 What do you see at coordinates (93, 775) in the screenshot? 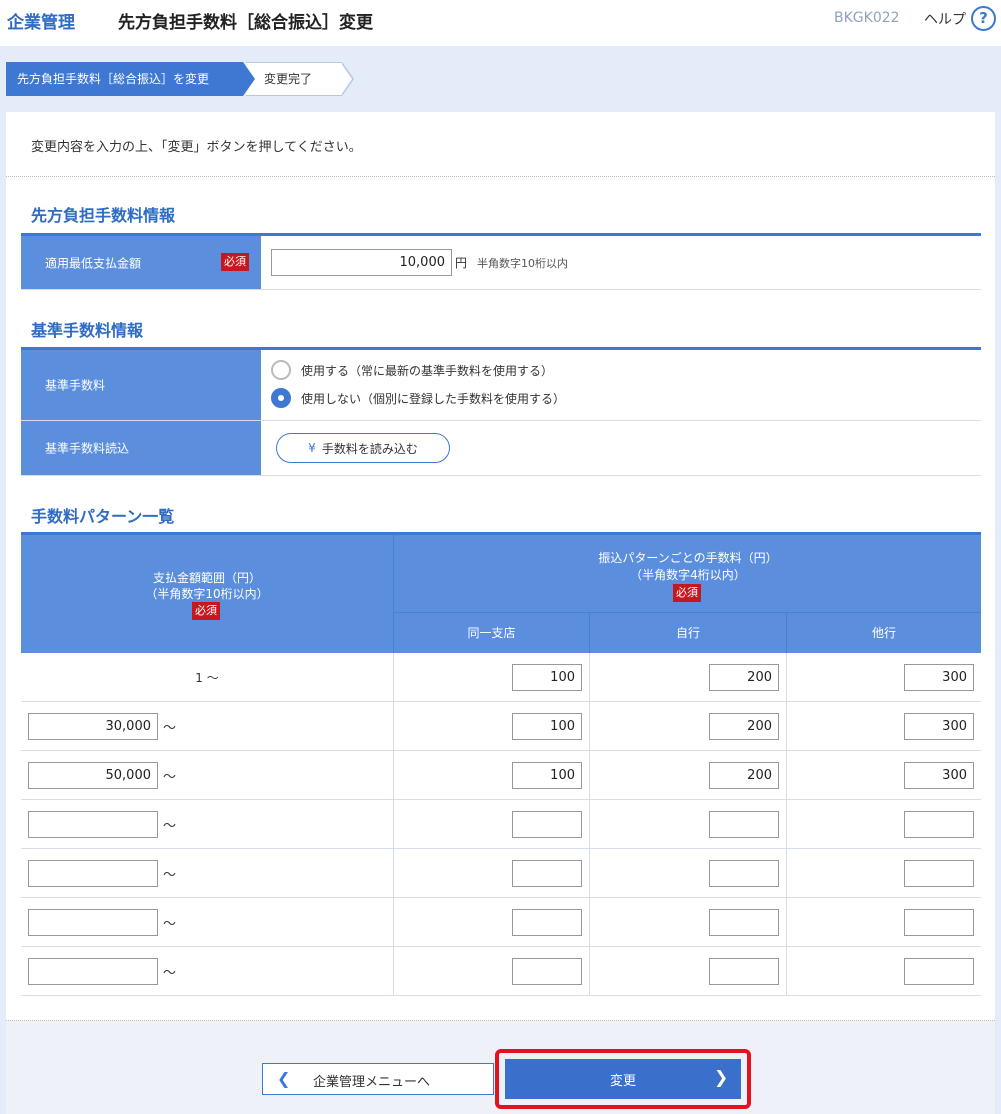
I see `range-start-input: 50,000` at bounding box center [93, 775].